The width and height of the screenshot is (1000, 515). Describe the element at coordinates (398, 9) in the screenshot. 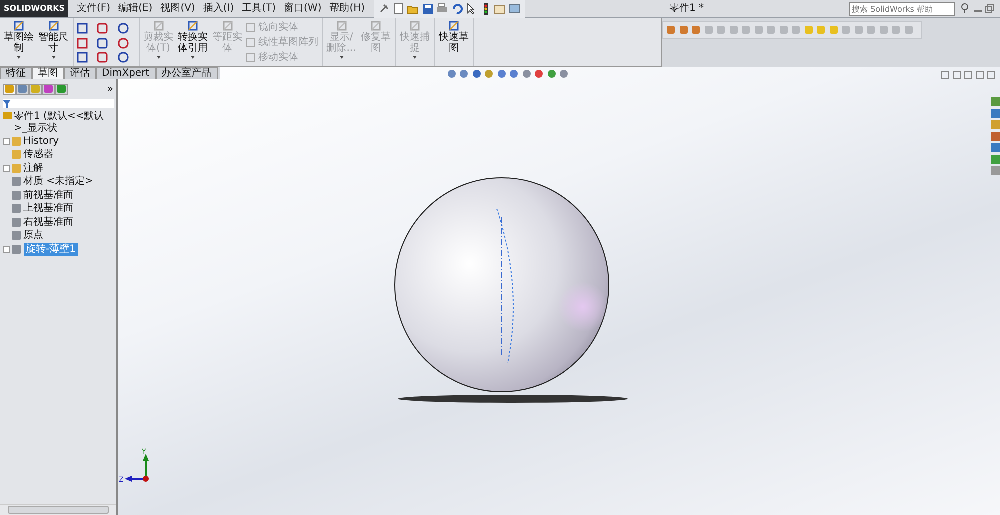

I see `new-document-icon` at that location.